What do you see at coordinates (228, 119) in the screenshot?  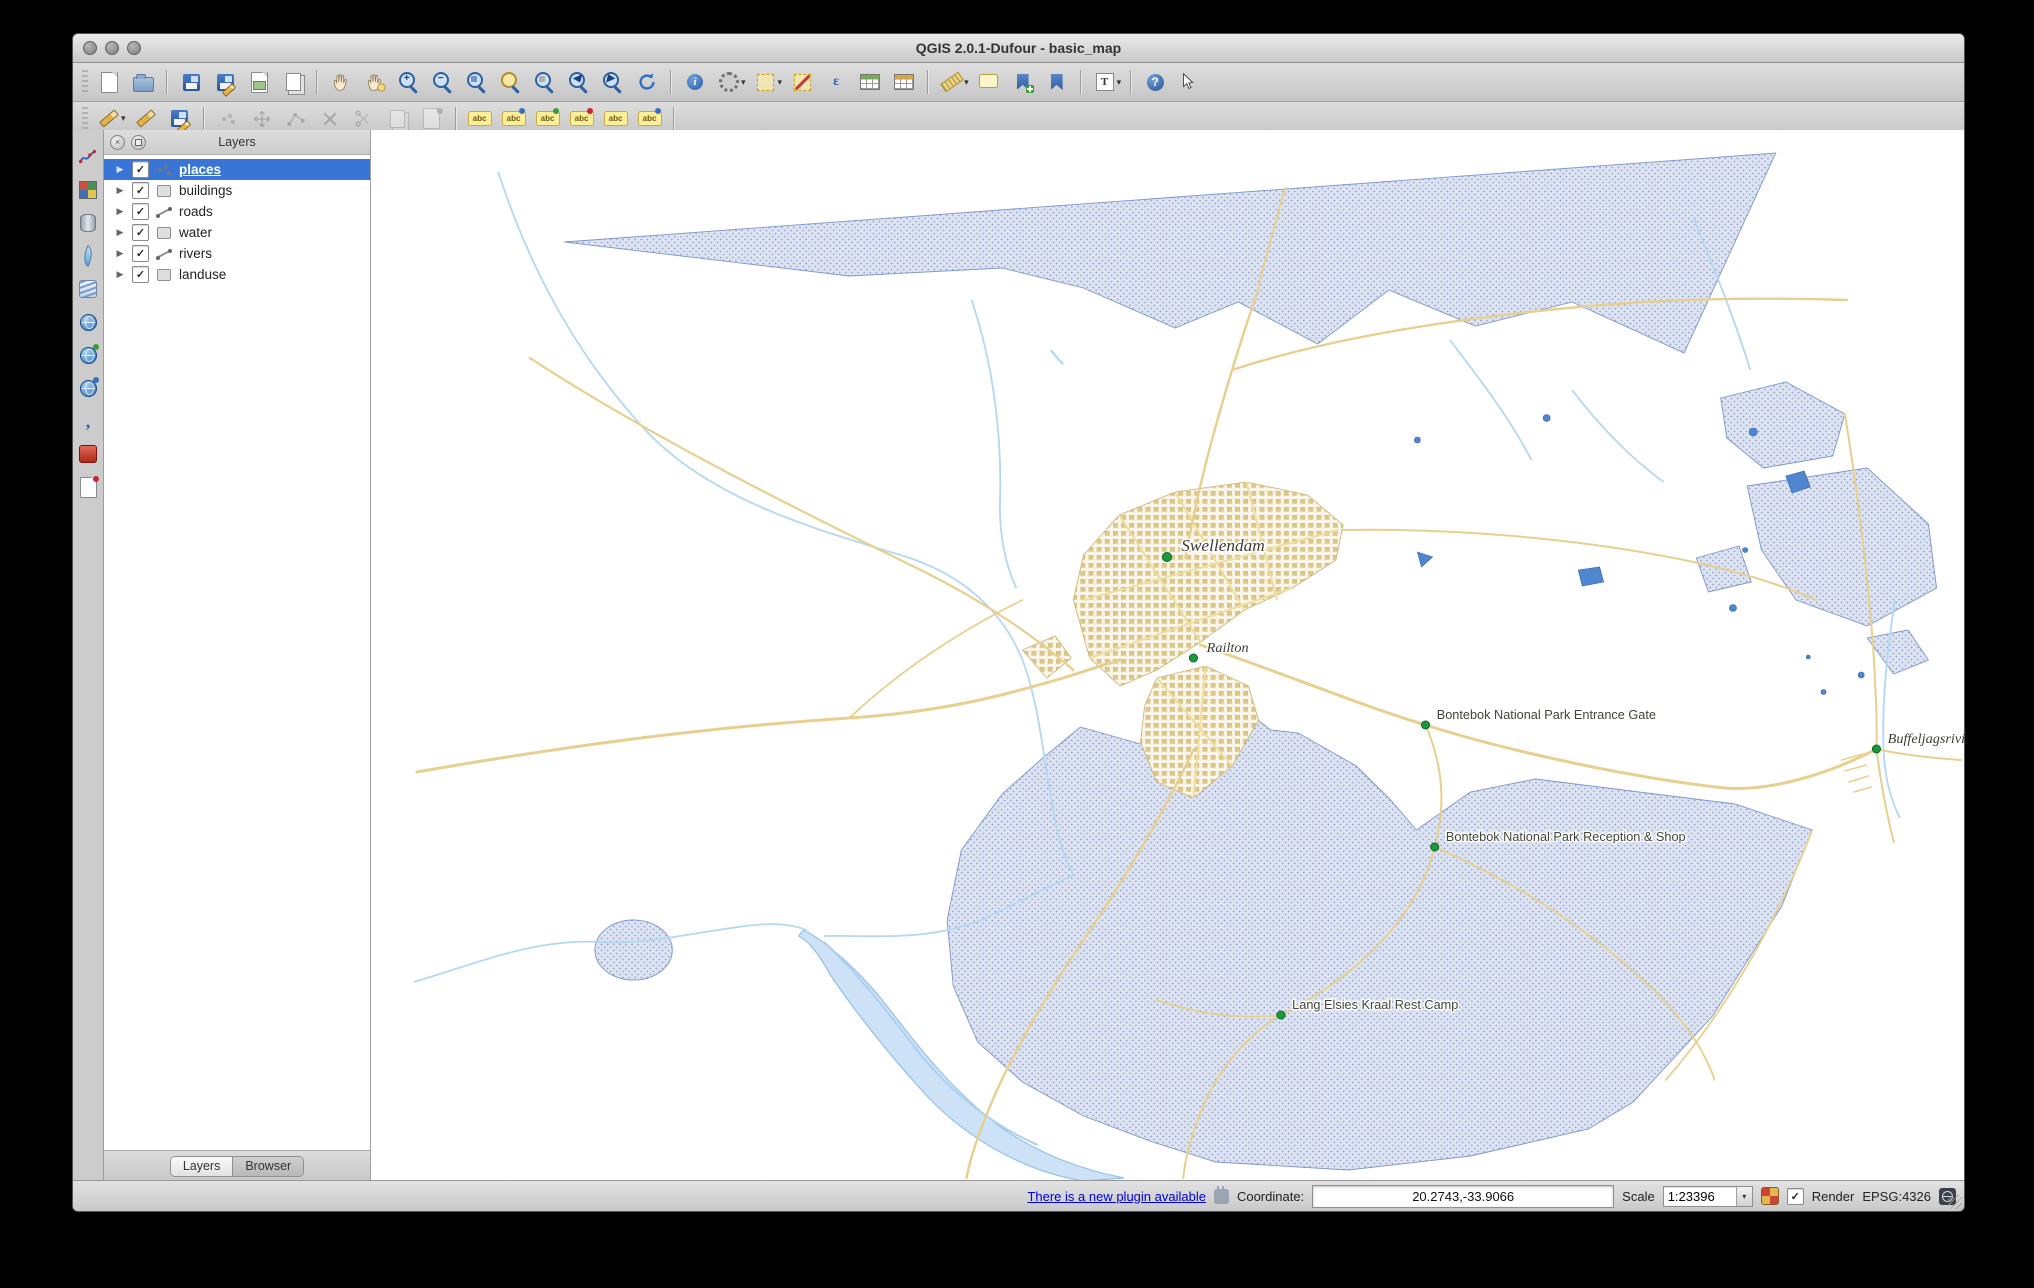 I see `add-feature-button` at bounding box center [228, 119].